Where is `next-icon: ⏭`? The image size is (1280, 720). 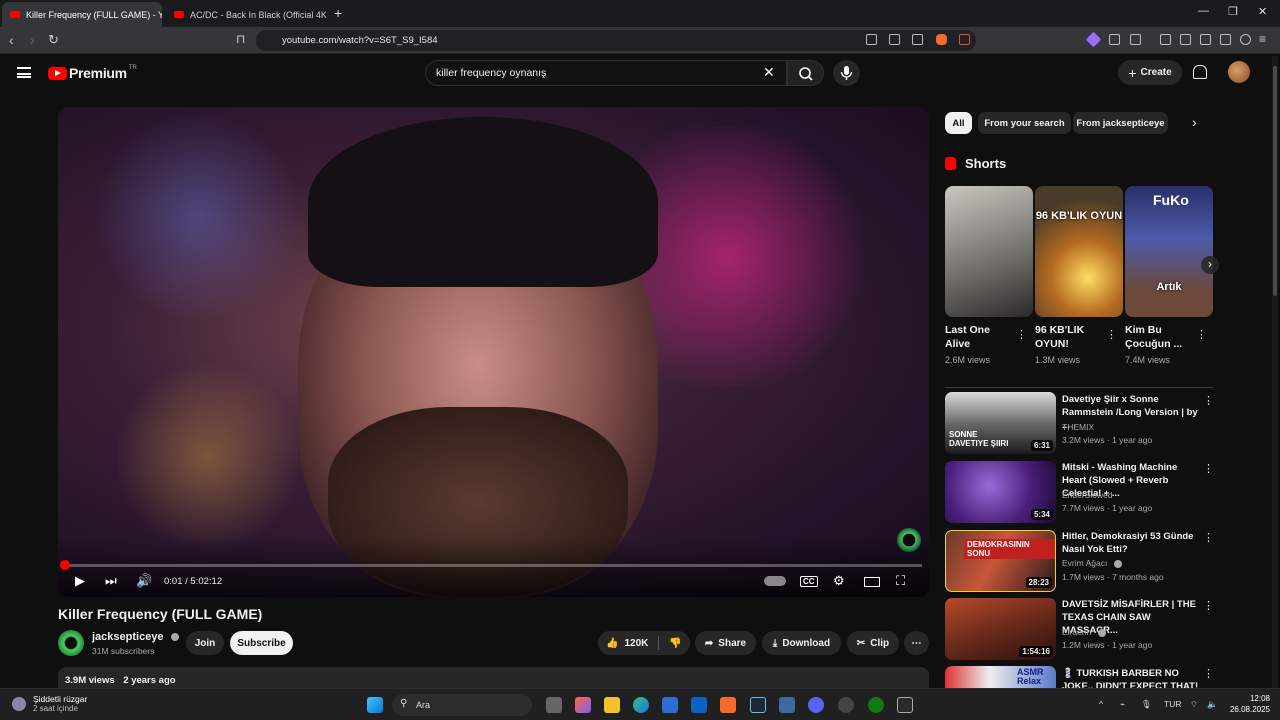
next-icon: ⏭ is located at coordinates (111, 581).